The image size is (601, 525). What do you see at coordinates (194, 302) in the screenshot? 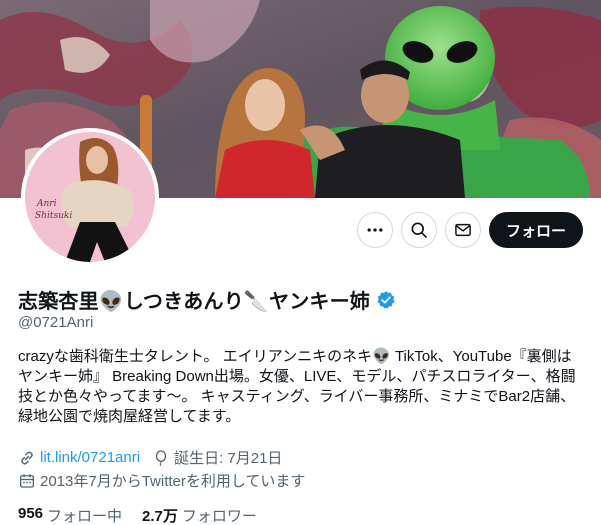
I see `display-name: 志築杏里👽しつきあんり🔪ヤンキー姉` at bounding box center [194, 302].